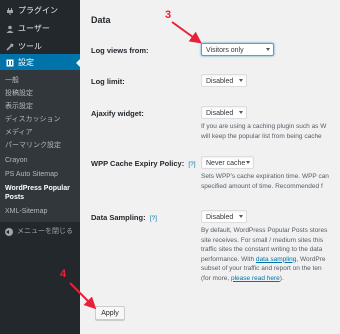 This screenshot has height=334, width=340. What do you see at coordinates (33, 119) in the screenshot?
I see `submenu-item-discussion: ディスカッション` at bounding box center [33, 119].